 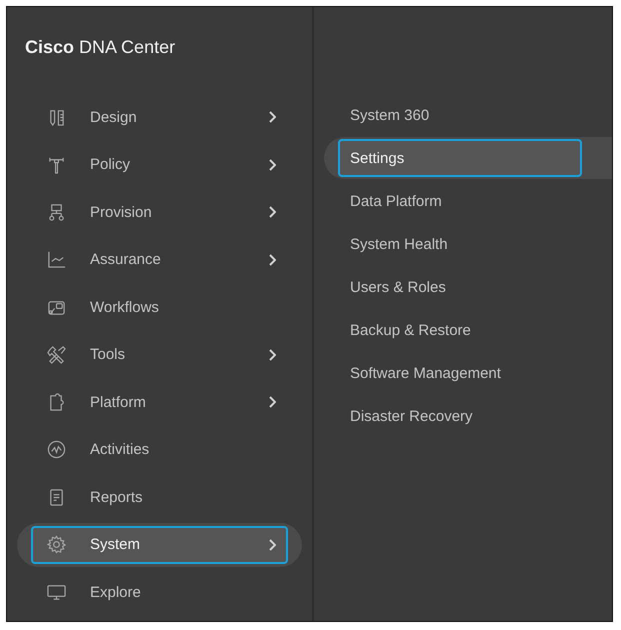 What do you see at coordinates (56, 449) in the screenshot?
I see `activity-icon` at bounding box center [56, 449].